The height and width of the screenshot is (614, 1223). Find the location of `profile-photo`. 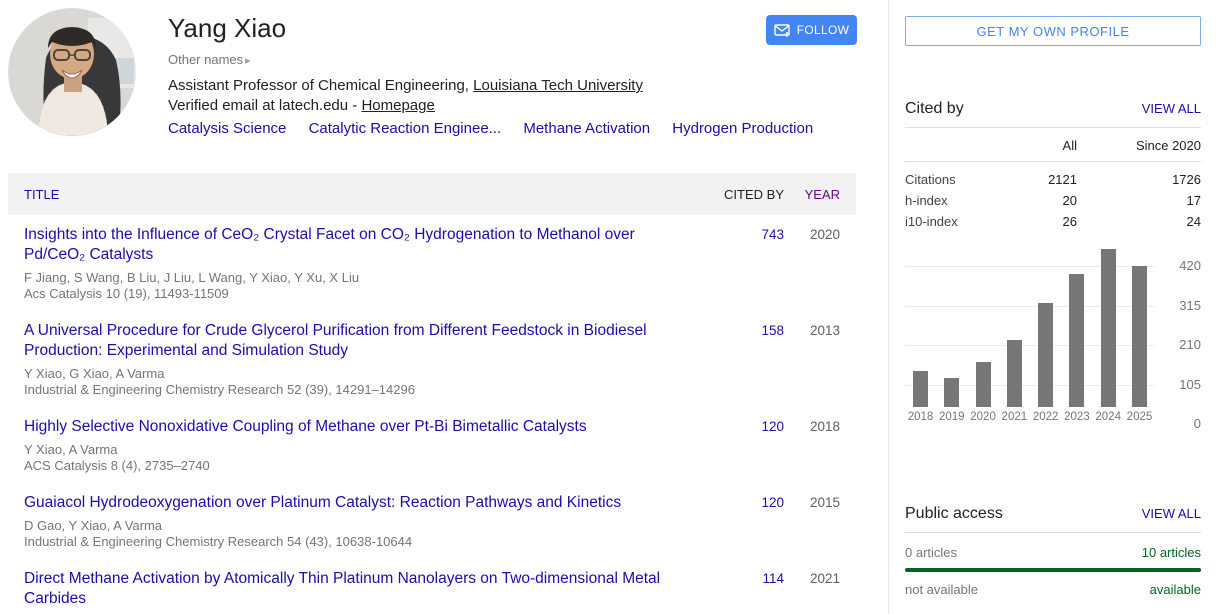

profile-photo is located at coordinates (72, 72).